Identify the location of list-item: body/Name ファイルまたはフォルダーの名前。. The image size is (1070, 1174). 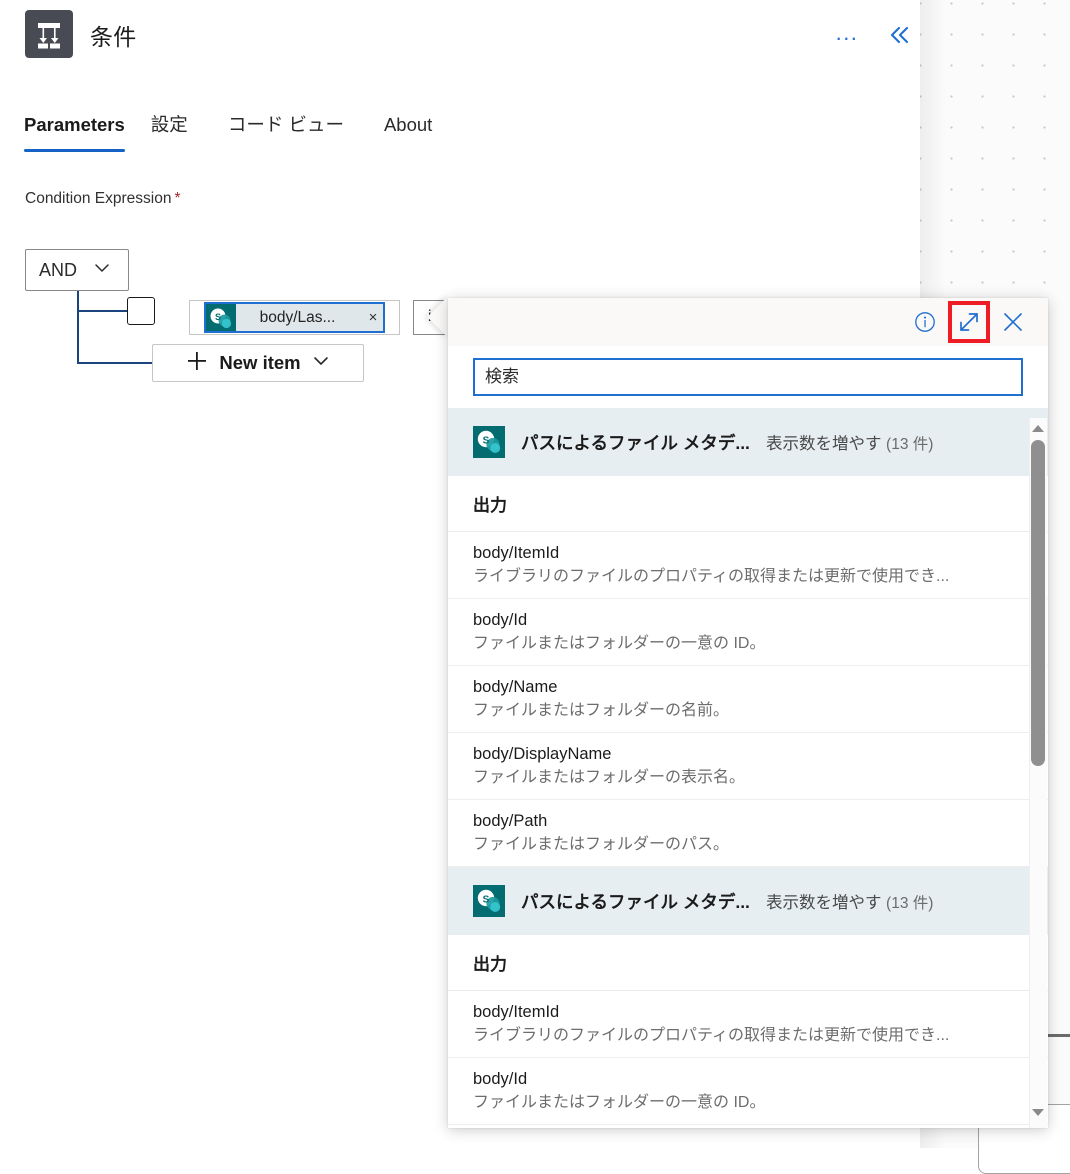
(748, 699).